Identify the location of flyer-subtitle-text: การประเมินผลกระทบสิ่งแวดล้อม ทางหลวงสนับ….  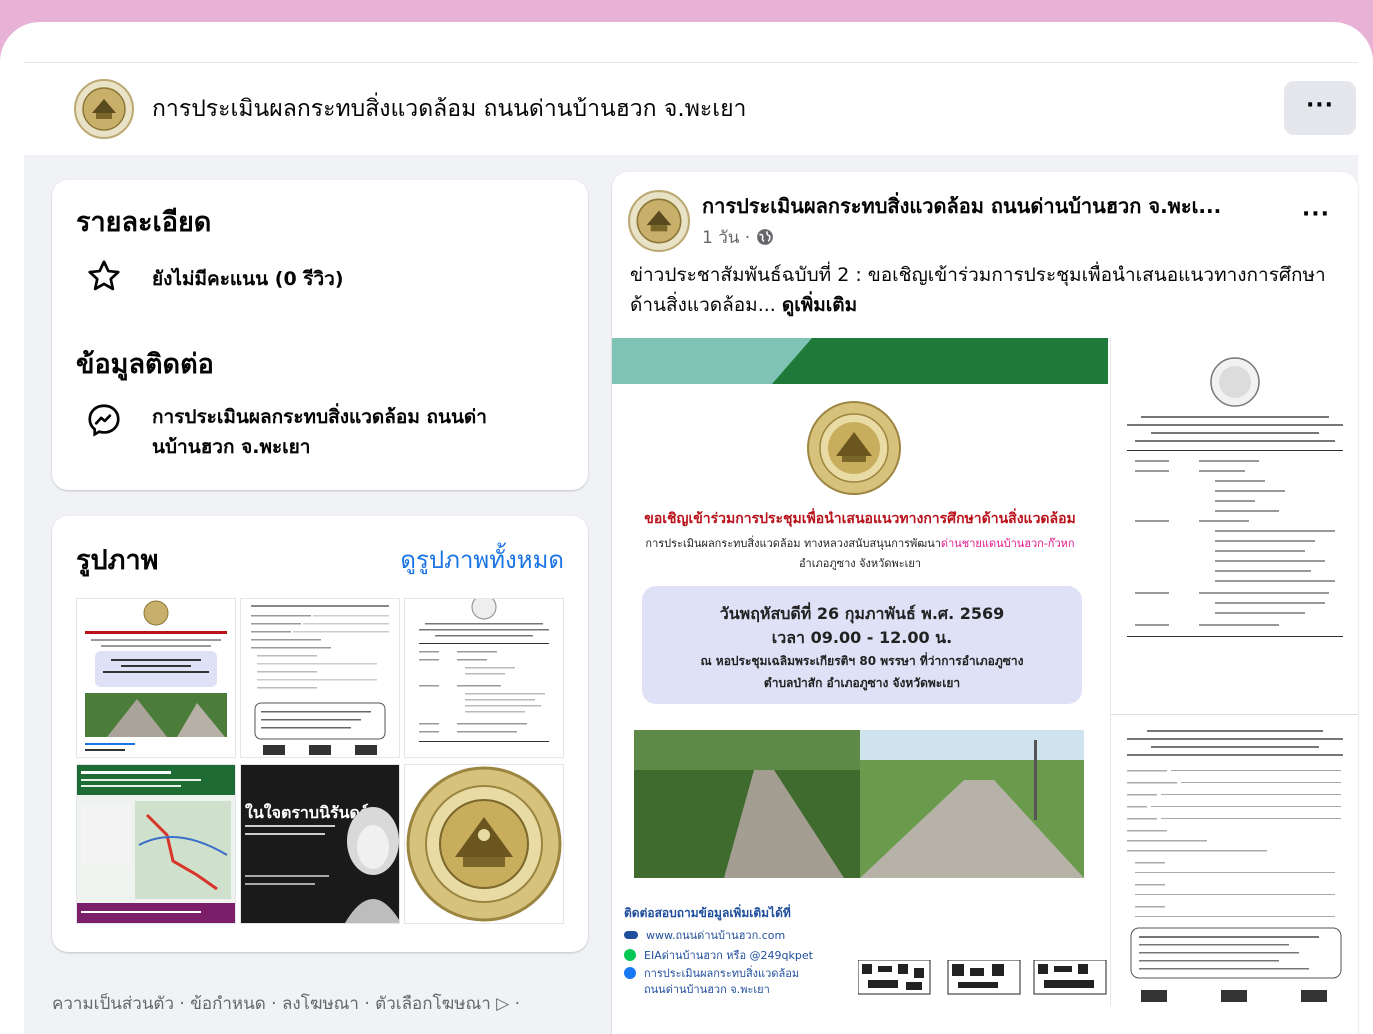
(793, 543).